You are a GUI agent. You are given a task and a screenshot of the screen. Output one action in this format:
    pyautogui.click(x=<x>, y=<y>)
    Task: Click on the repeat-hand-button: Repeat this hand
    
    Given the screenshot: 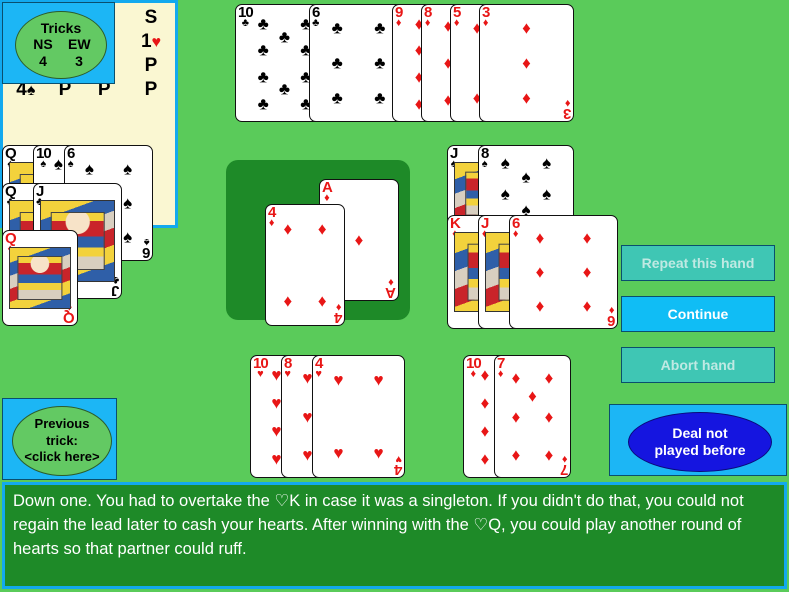 What is the action you would take?
    pyautogui.click(x=698, y=263)
    